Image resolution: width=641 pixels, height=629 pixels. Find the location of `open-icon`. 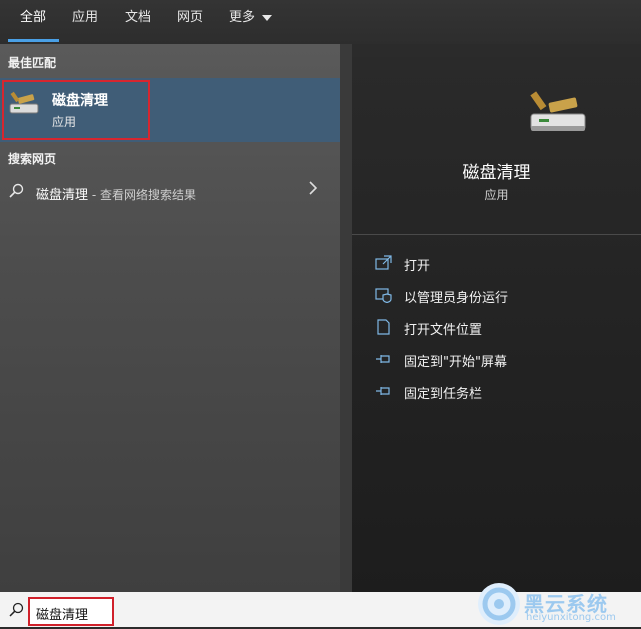

open-icon is located at coordinates (383, 262).